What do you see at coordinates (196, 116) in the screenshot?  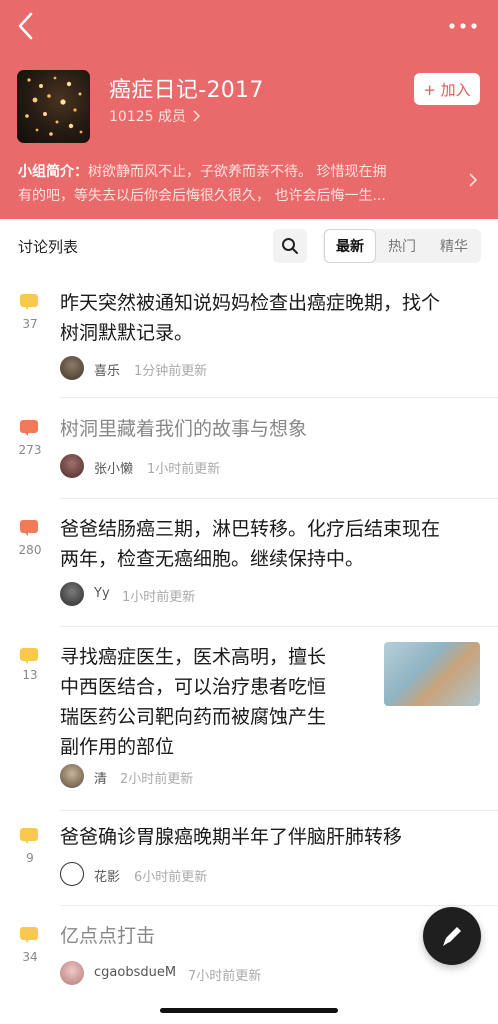 I see `chevron-right-icon` at bounding box center [196, 116].